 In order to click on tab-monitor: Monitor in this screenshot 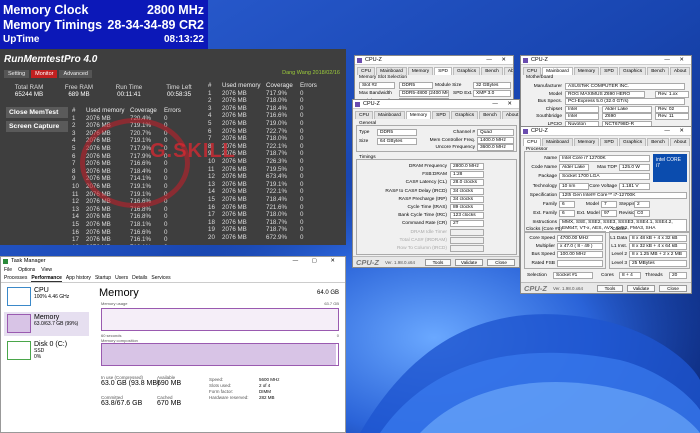, I will do `click(44, 74)`.